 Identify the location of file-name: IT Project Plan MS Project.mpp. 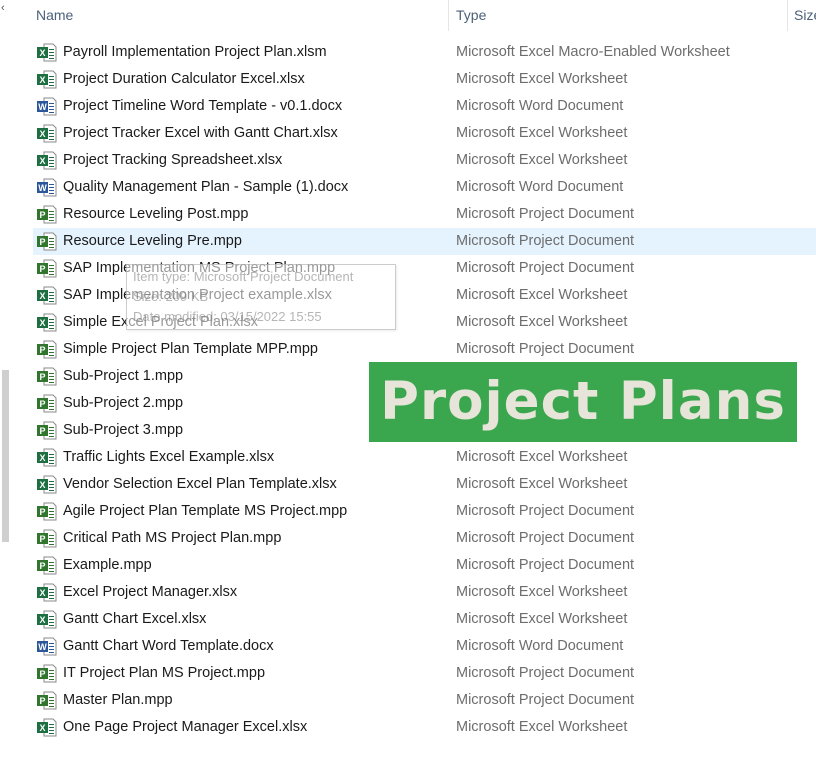
(164, 673).